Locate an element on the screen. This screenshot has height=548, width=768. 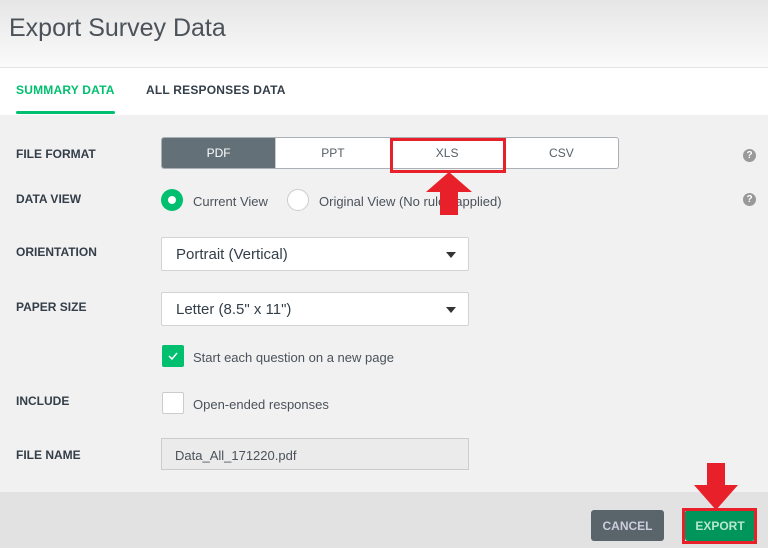
paper-size-value: Letter (8.5" x 11") is located at coordinates (234, 309).